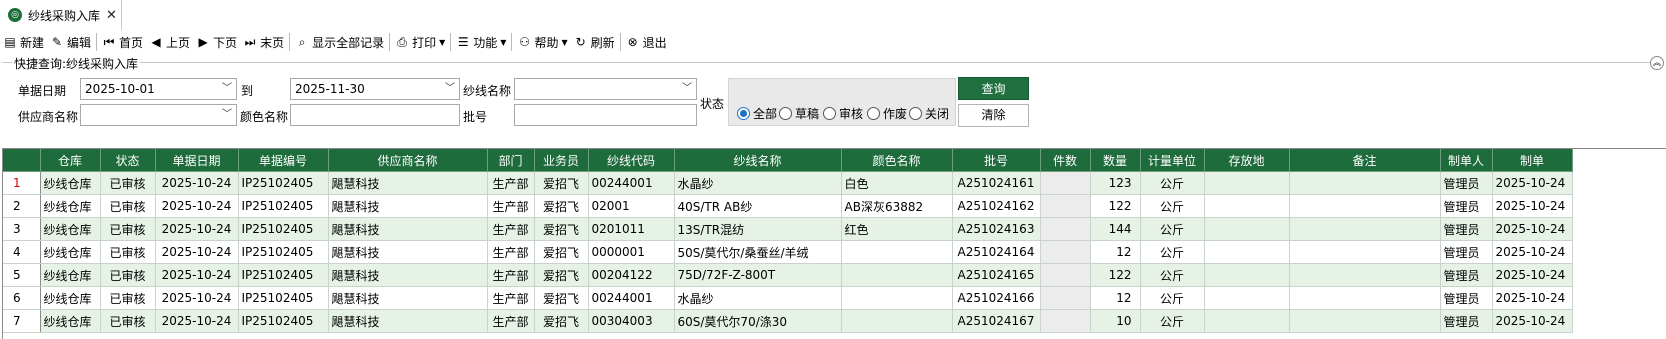 Image resolution: width=1666 pixels, height=339 pixels. Describe the element at coordinates (408, 160) in the screenshot. I see `column-header: 供应商名称` at that location.